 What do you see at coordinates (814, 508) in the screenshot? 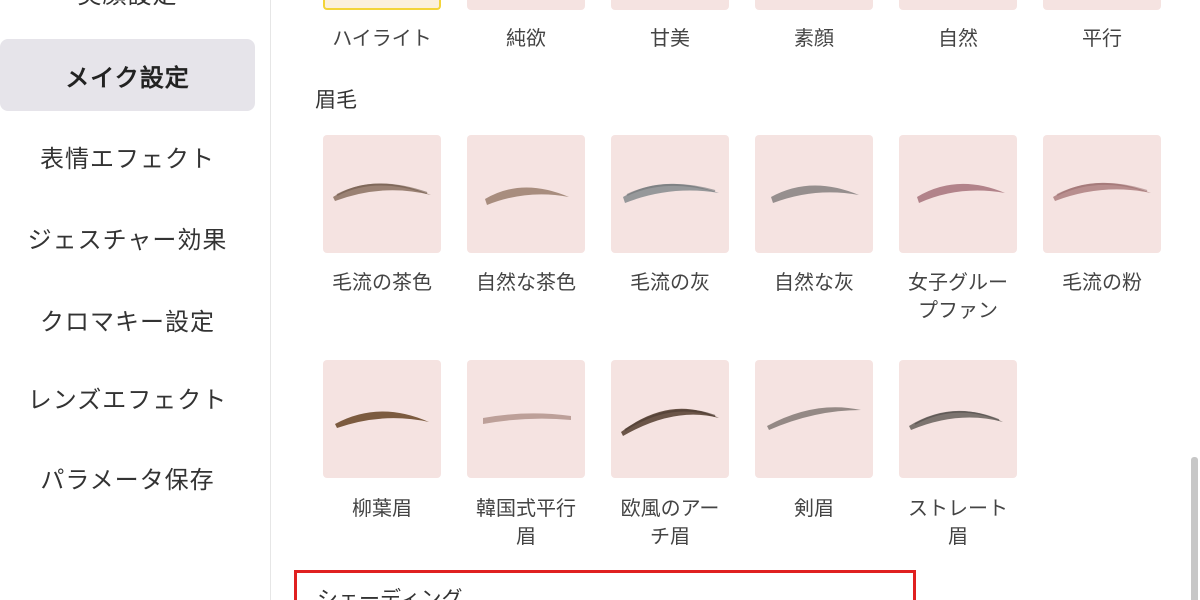
I see `eyebrow-option-label: 剣眉` at bounding box center [814, 508].